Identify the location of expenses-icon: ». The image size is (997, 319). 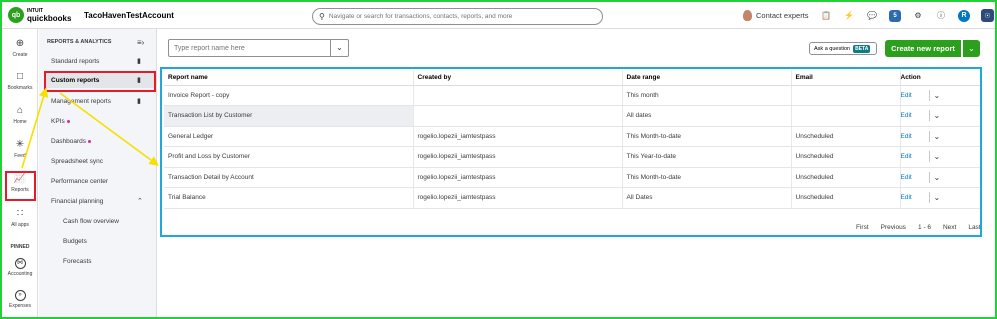
(20, 295).